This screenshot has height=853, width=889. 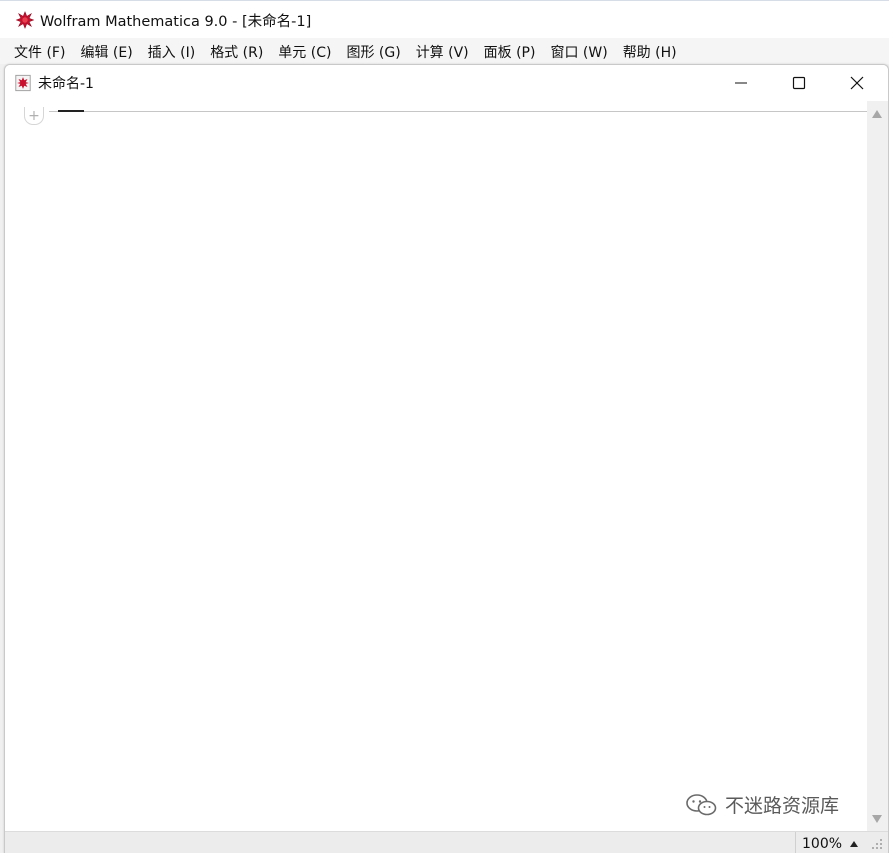 I want to click on resize-grip-icon, so click(x=877, y=844).